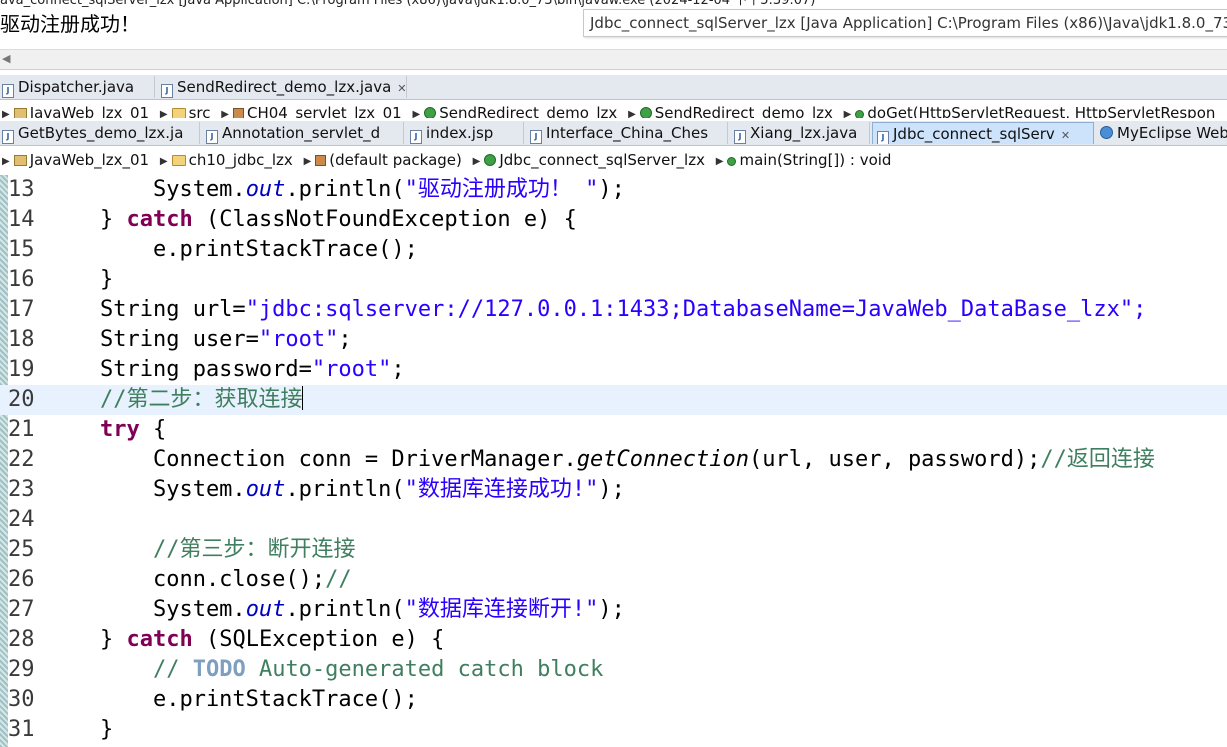 The height and width of the screenshot is (747, 1227). I want to click on code-text: try {, so click(133, 429).